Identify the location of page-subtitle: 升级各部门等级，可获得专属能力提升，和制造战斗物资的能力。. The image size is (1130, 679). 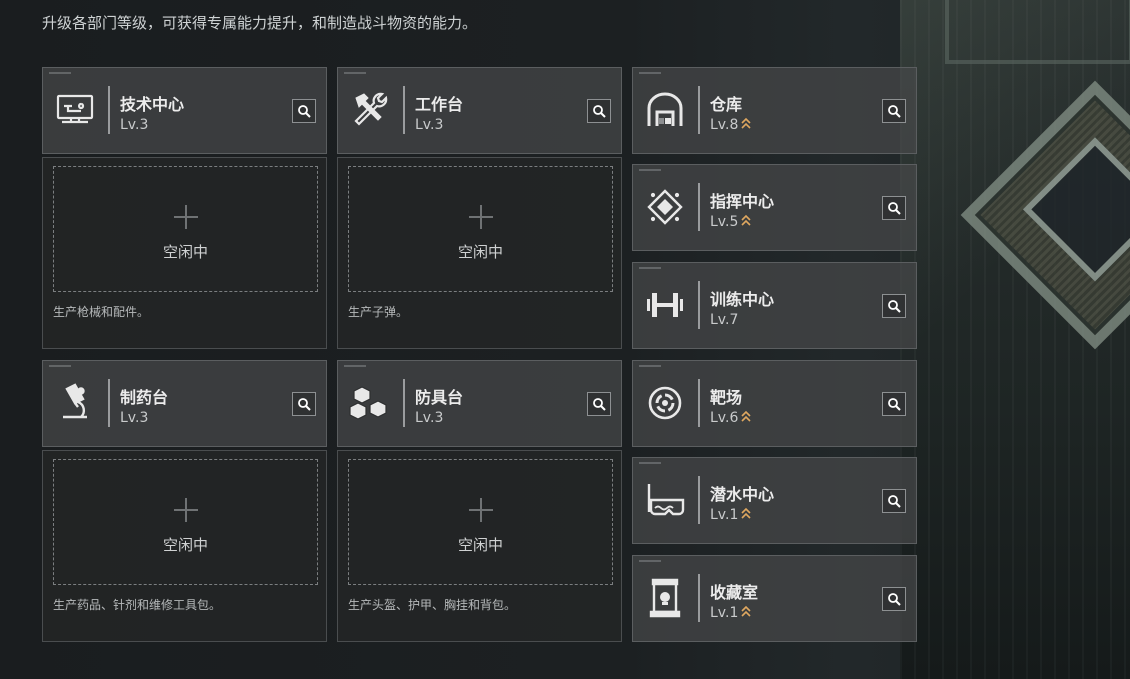
(260, 23).